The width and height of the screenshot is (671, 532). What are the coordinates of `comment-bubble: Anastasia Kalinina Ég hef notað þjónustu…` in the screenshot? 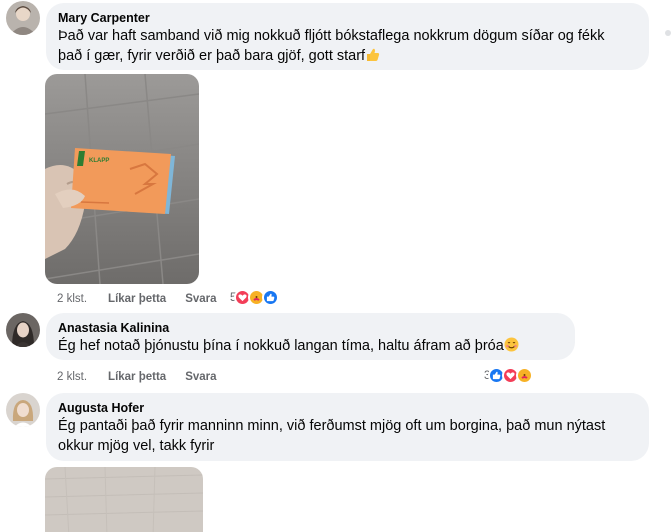 It's located at (310, 336).